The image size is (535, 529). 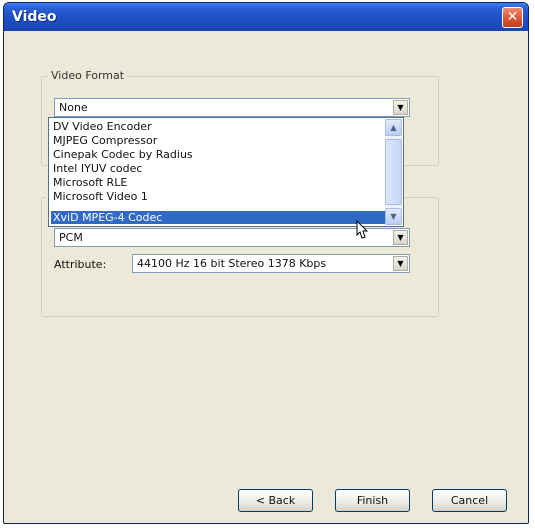 What do you see at coordinates (80, 264) in the screenshot?
I see `attribute-label: Attribute:` at bounding box center [80, 264].